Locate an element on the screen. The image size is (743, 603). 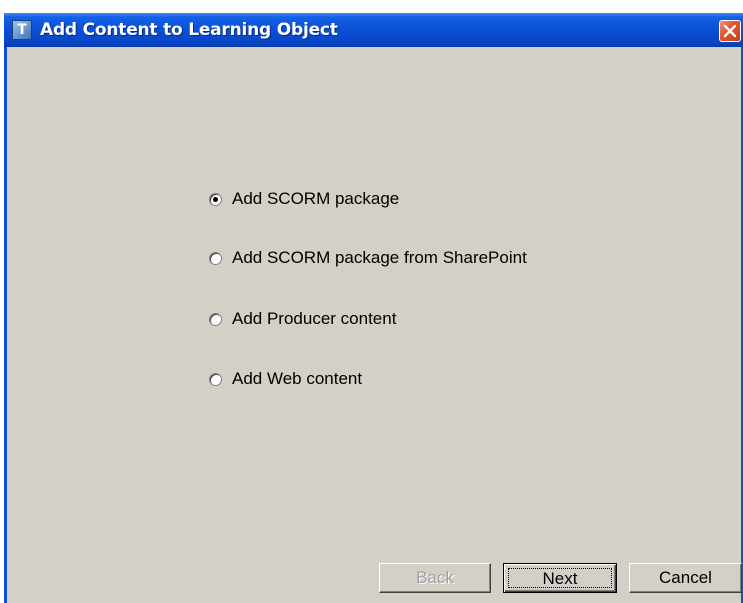
option-add-scorm-package: Add SCORM package is located at coordinates (304, 199).